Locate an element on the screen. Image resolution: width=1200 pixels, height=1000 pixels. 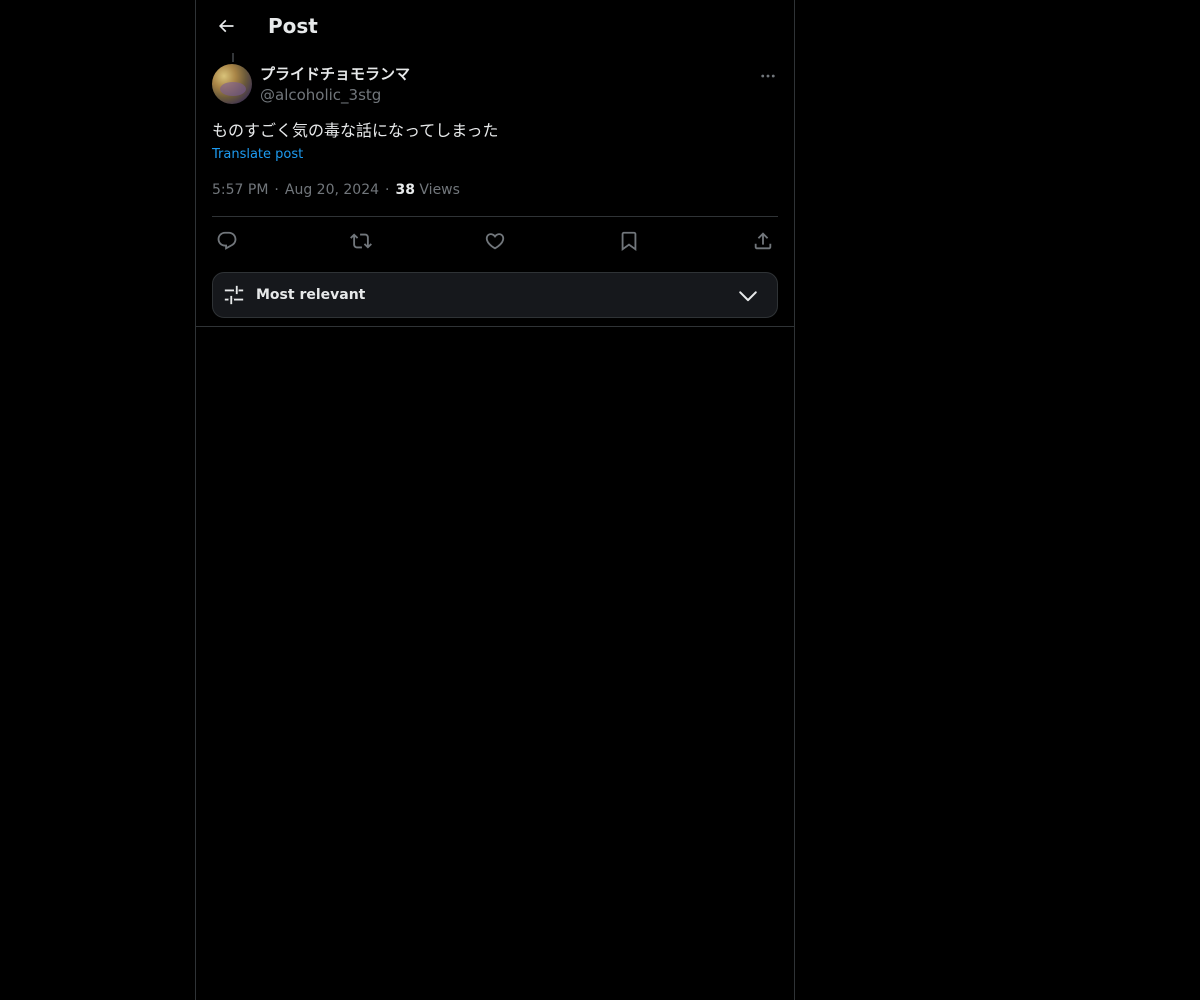
share-button is located at coordinates (763, 241).